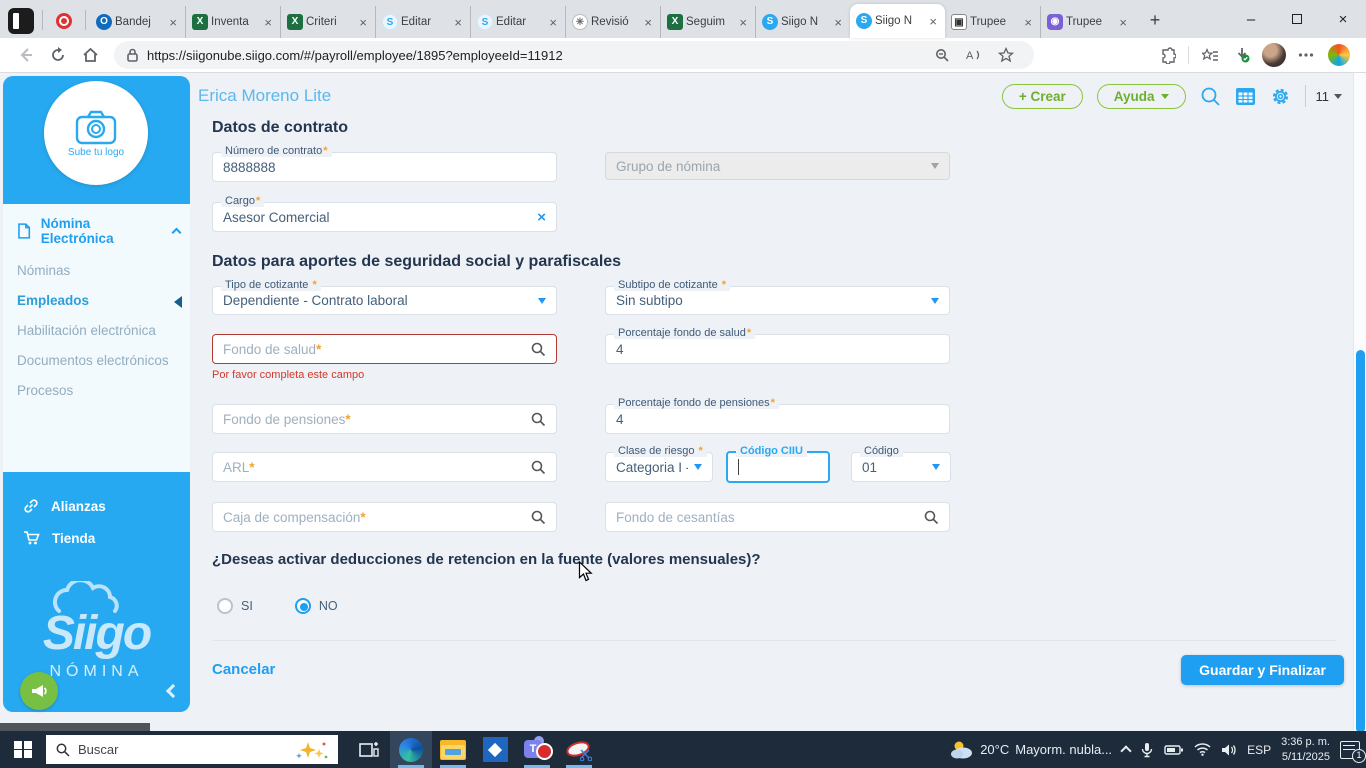 The width and height of the screenshot is (1366, 768). Describe the element at coordinates (777, 297) in the screenshot. I see `subtipo-cotizante-select: Subtipo de cotizante * Sin subtipo` at that location.